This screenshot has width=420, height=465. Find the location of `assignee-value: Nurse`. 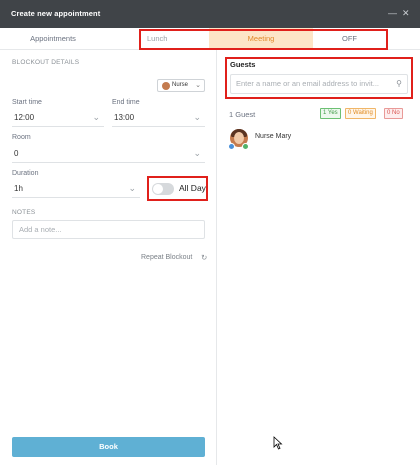

assignee-value: Nurse is located at coordinates (180, 85).